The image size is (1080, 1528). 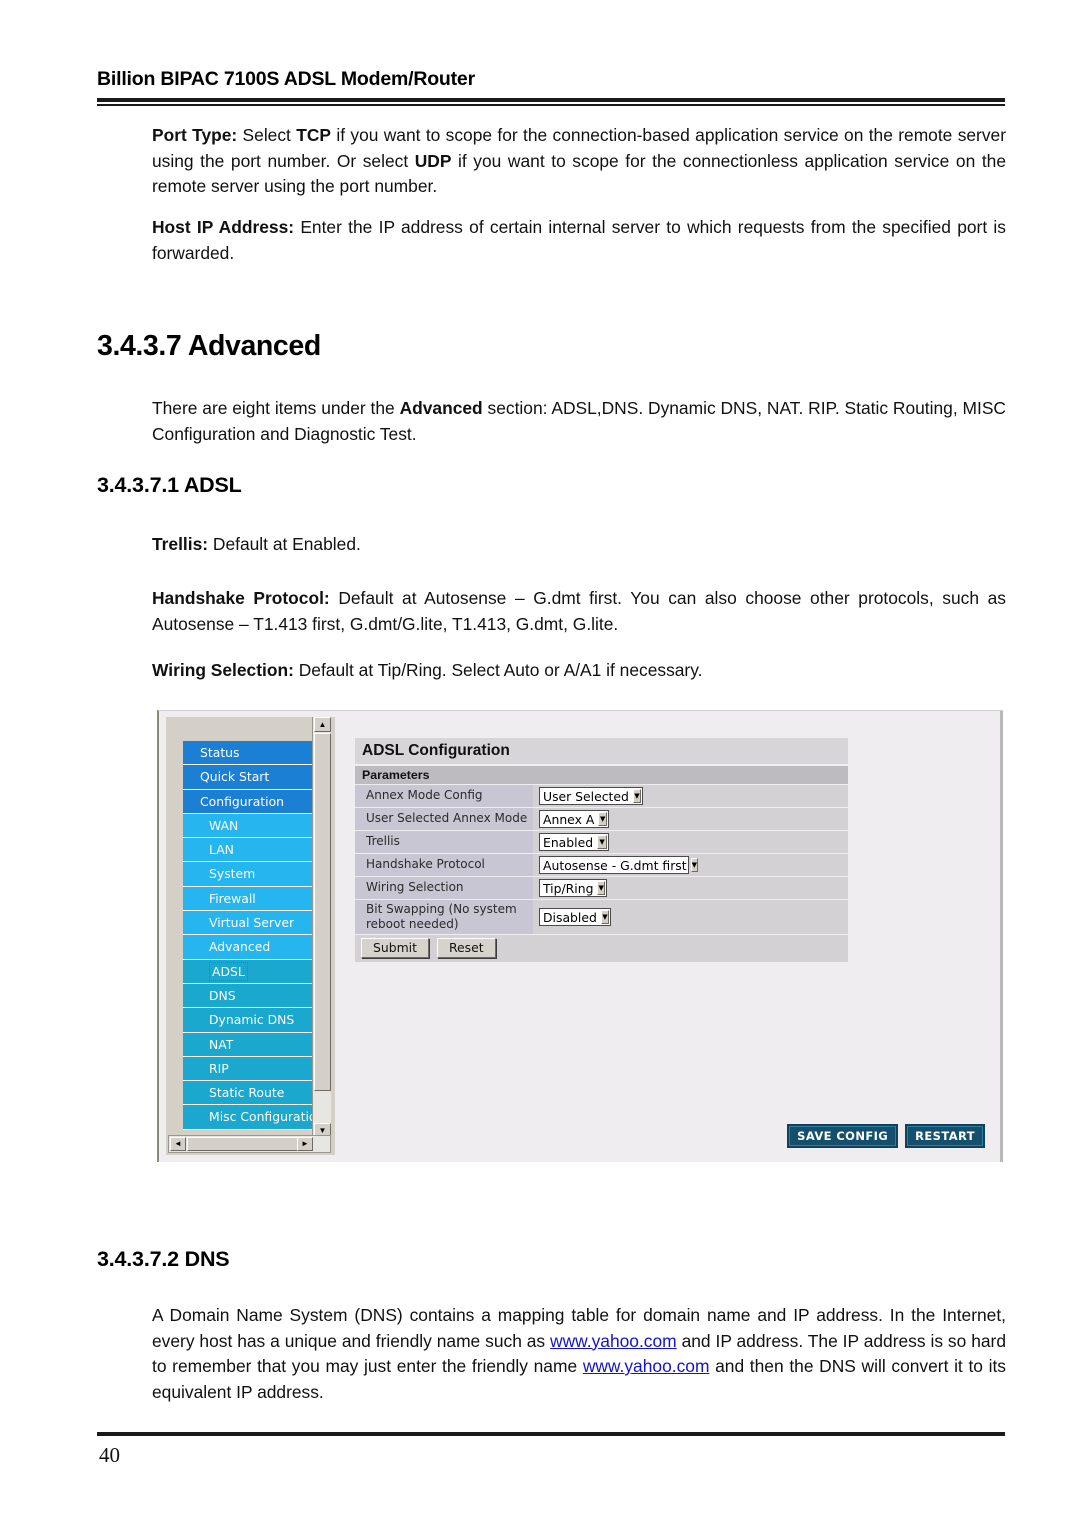 I want to click on dropdown-annex-mode-config: User Selected ▼, so click(x=591, y=796).